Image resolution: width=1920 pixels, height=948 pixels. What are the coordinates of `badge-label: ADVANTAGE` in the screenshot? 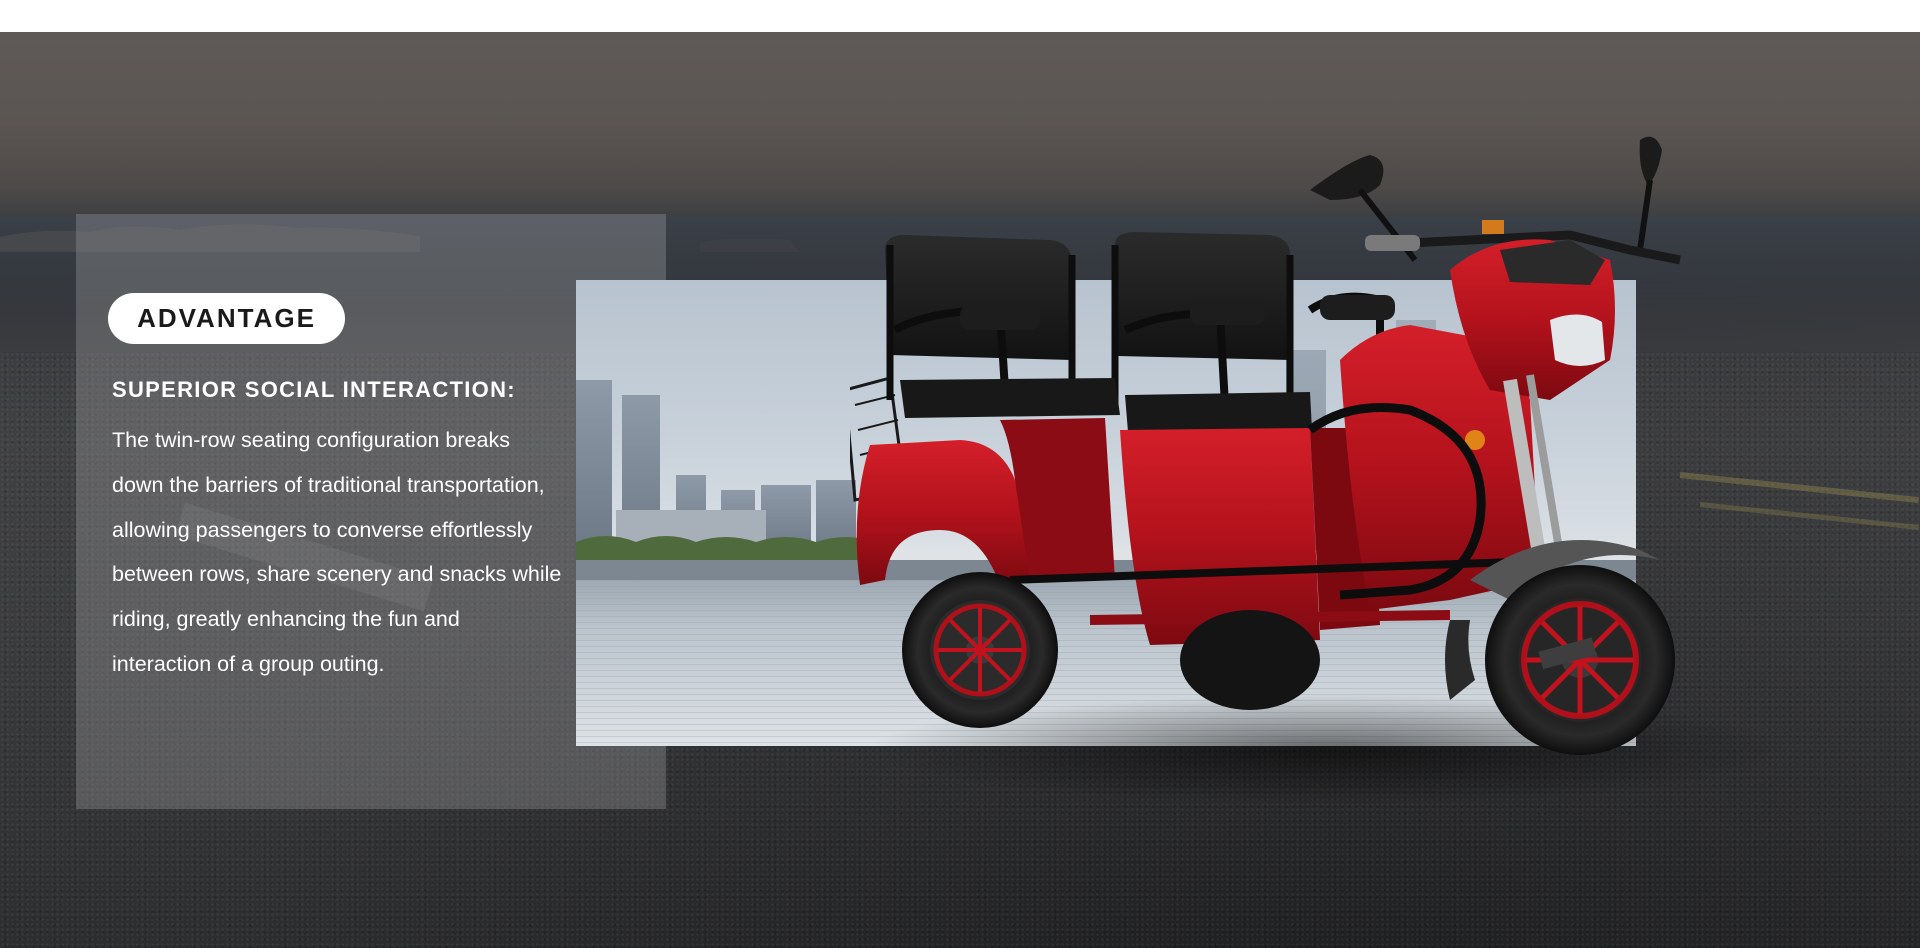 It's located at (226, 318).